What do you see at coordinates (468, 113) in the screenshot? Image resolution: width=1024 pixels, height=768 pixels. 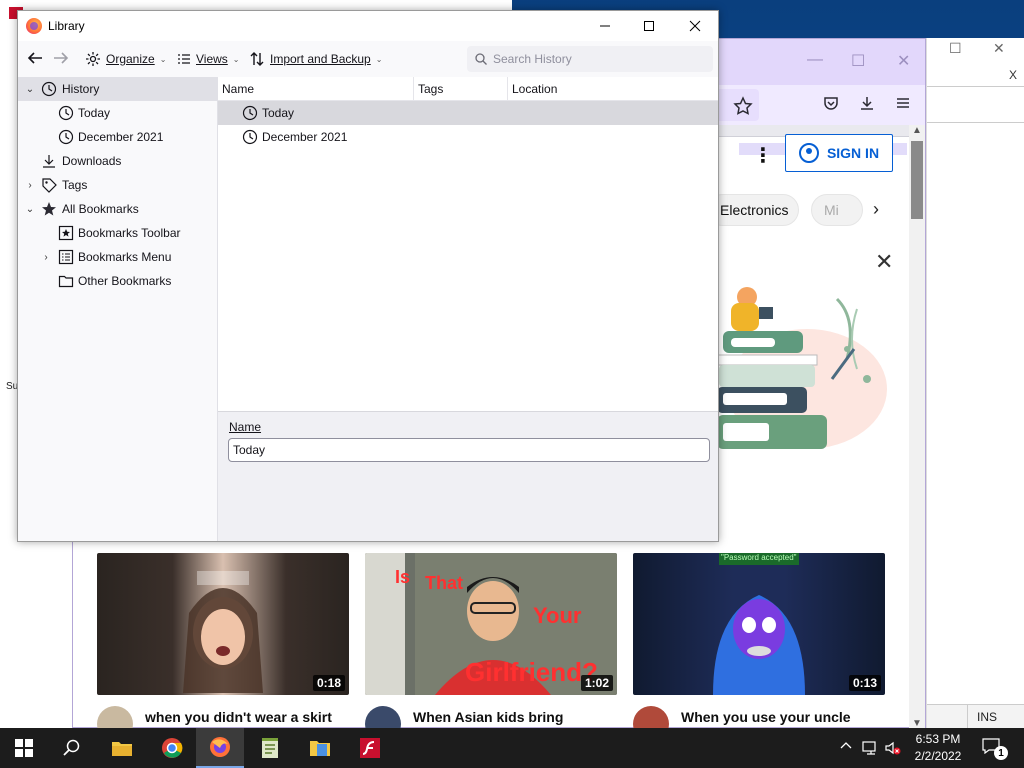 I see `table-row: Today` at bounding box center [468, 113].